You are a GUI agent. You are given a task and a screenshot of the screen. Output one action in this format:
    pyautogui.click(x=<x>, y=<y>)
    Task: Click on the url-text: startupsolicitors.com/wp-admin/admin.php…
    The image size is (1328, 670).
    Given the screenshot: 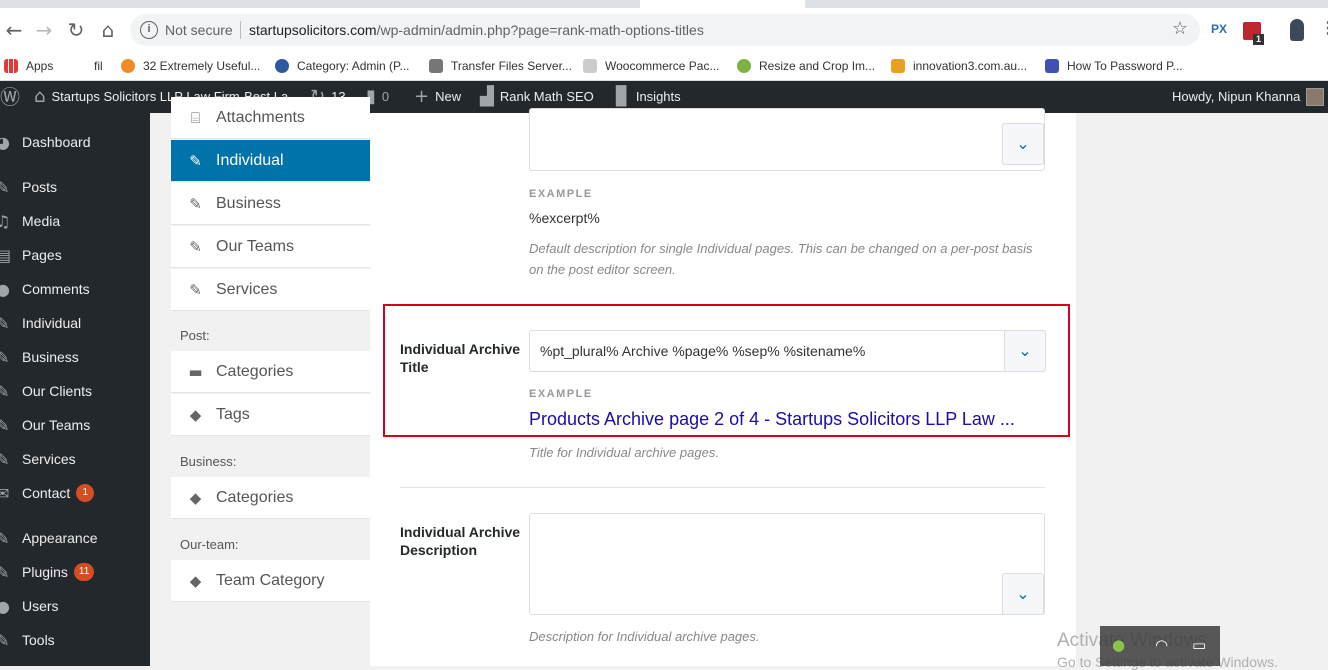 What is the action you would take?
    pyautogui.click(x=476, y=30)
    